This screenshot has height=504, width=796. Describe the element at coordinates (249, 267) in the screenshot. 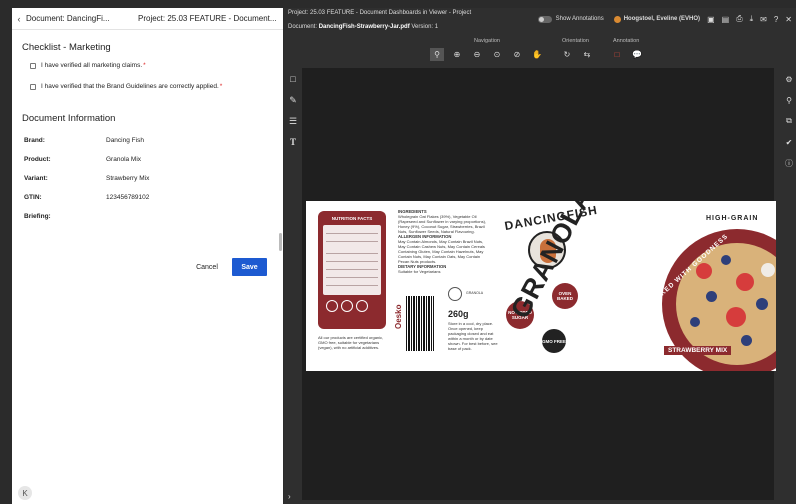

I see `save-button: Save` at that location.